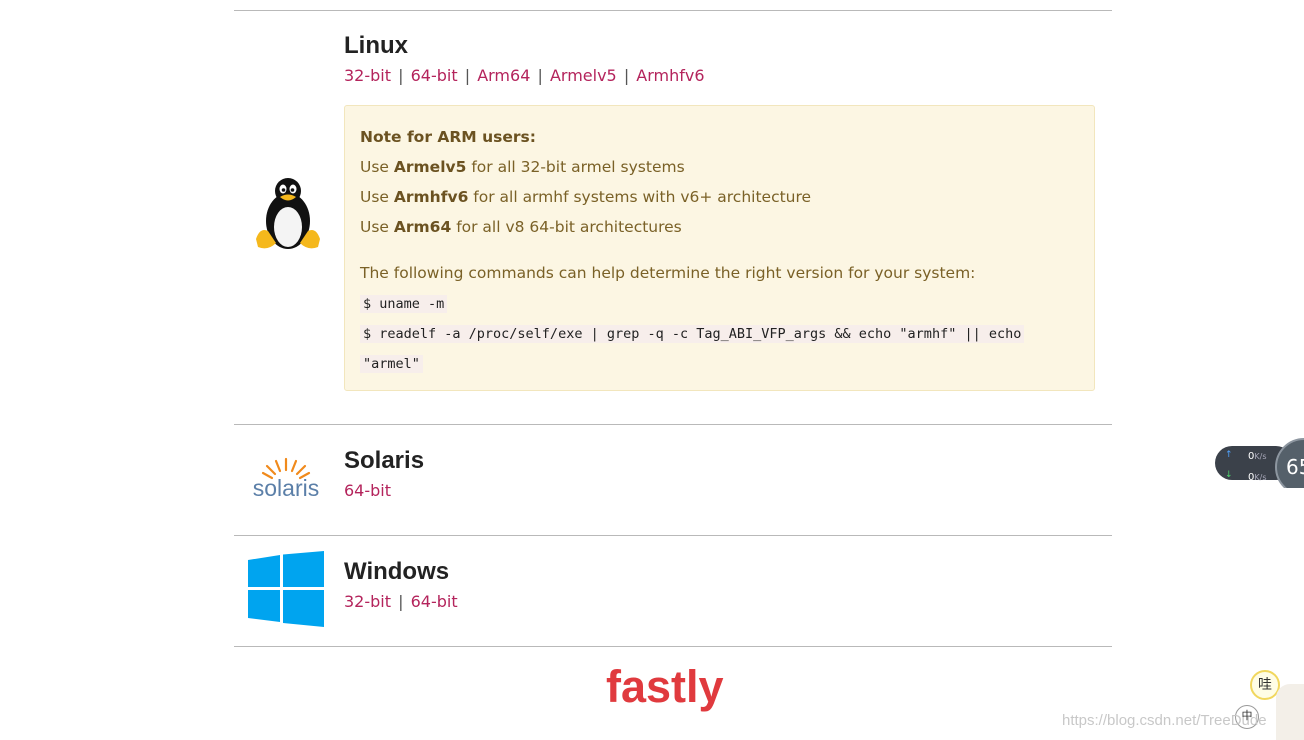  Describe the element at coordinates (1295, 467) in the screenshot. I see `cpu-badge: 65` at that location.